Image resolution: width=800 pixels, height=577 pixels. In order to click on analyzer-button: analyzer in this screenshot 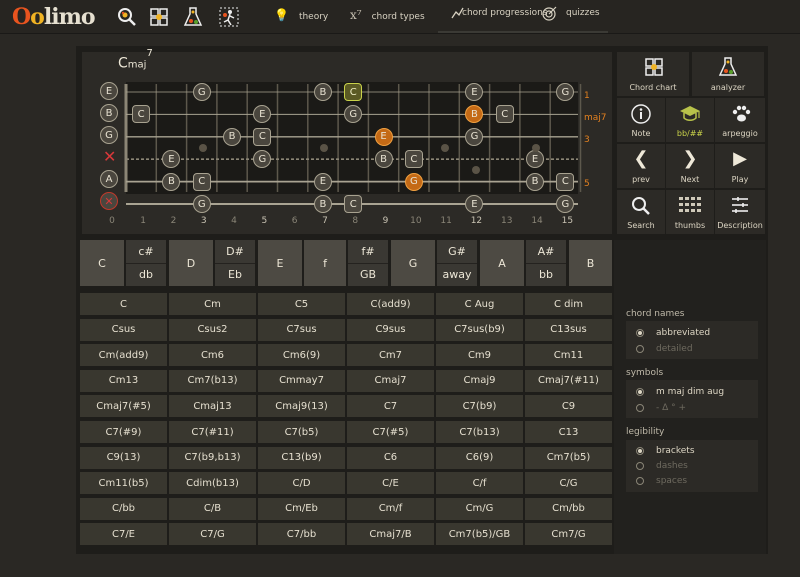, I will do `click(728, 74)`.